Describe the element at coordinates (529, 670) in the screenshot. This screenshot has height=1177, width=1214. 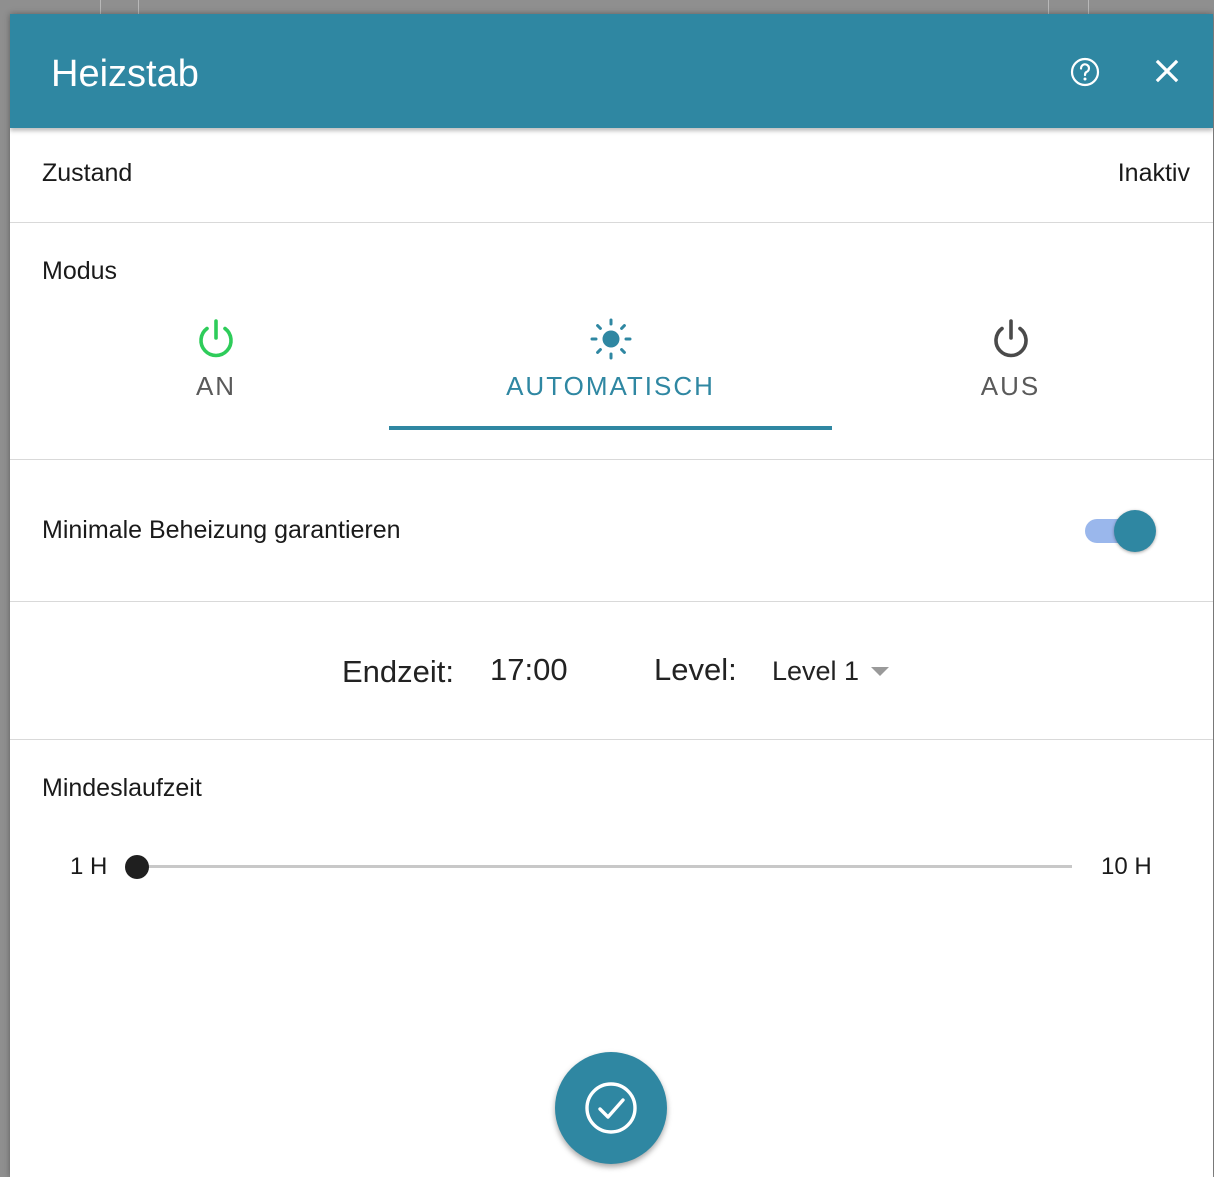
I see `end-time-value: 17:00` at that location.